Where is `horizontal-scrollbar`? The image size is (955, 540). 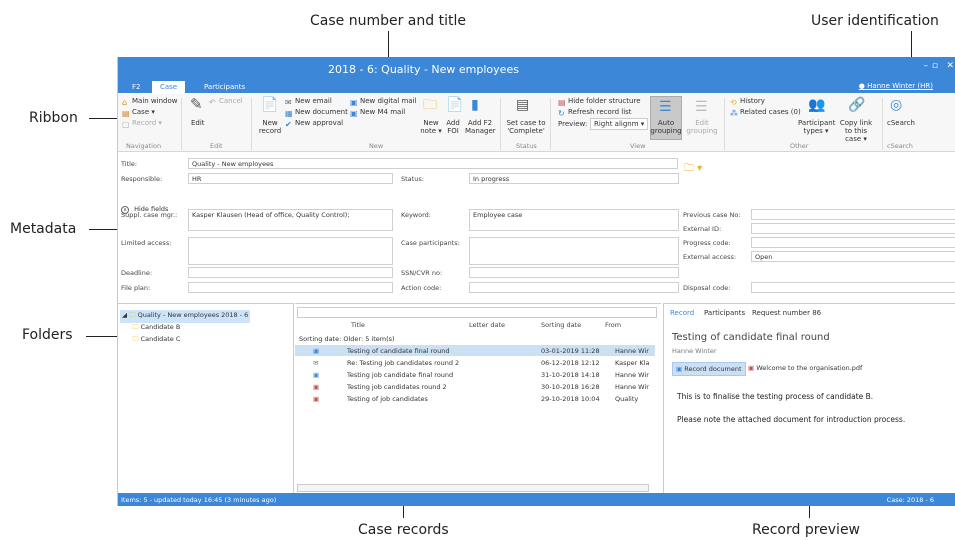 horizontal-scrollbar is located at coordinates (473, 488).